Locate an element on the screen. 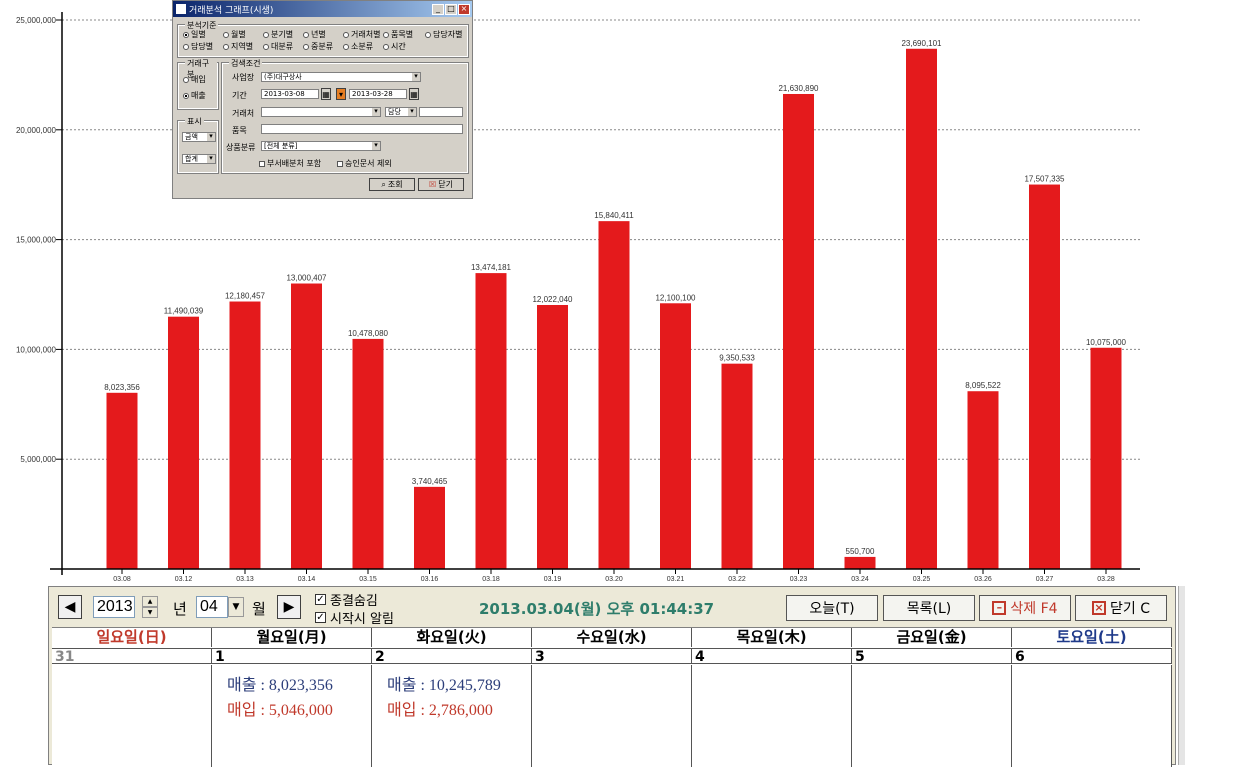 This screenshot has width=1234, height=767. include-dept-checkbox: 부서배분처 포함 is located at coordinates (290, 163).